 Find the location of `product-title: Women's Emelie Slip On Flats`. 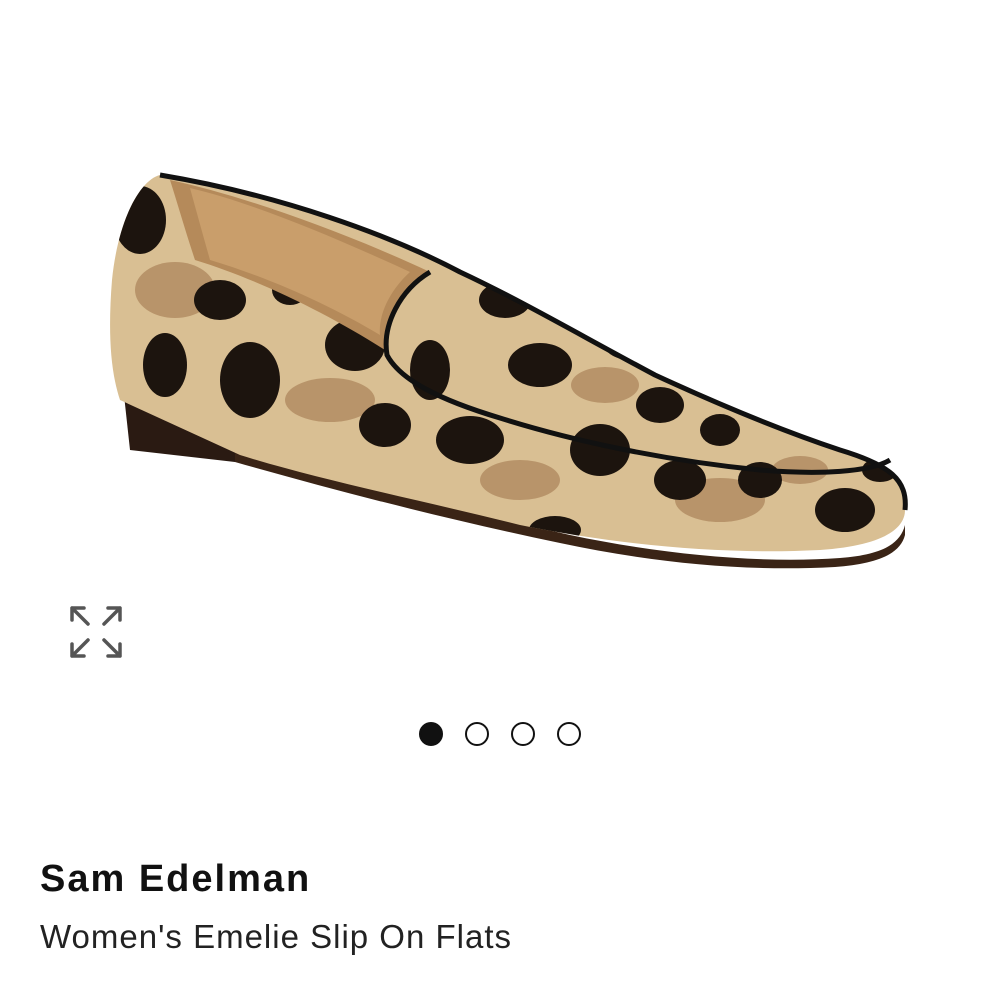

product-title: Women's Emelie Slip On Flats is located at coordinates (276, 936).